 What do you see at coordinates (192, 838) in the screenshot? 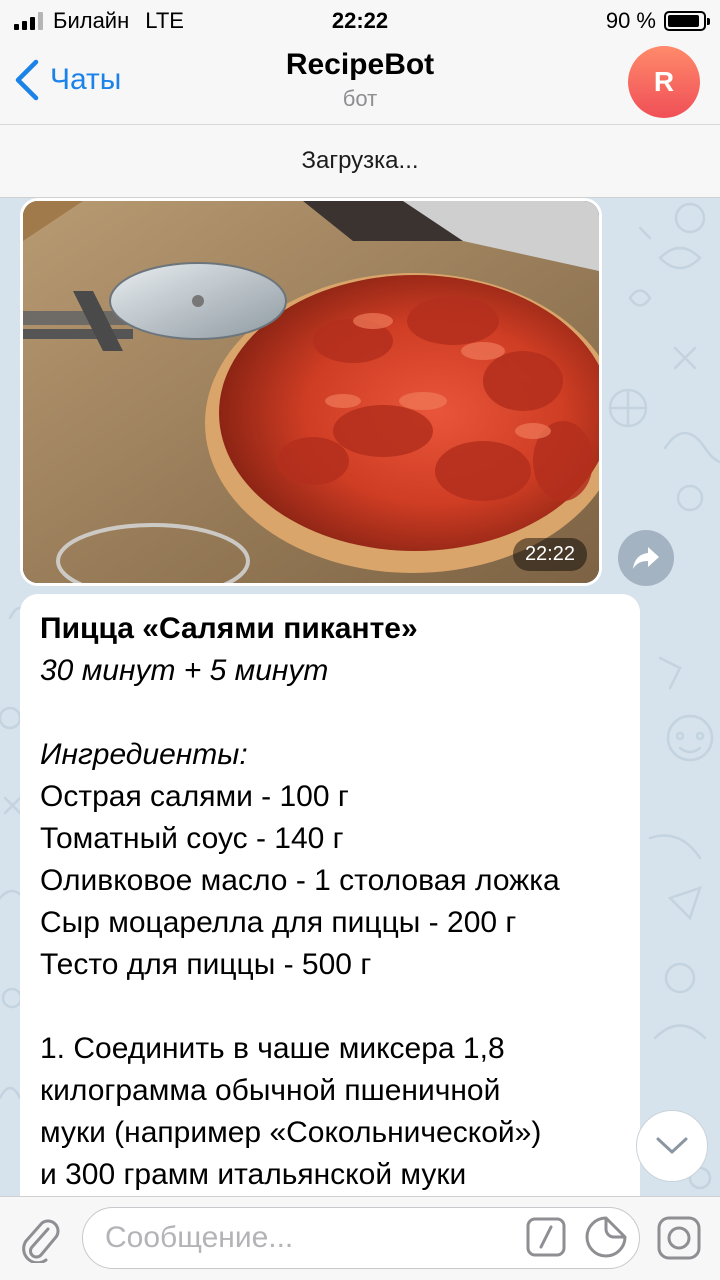
I see `ingredient-item: Томатный соус - 140 г` at bounding box center [192, 838].